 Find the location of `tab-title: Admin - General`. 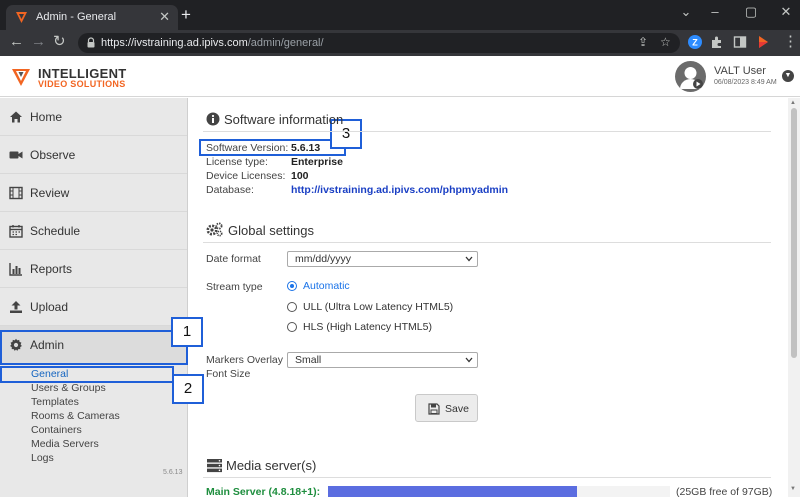

tab-title: Admin - General is located at coordinates (76, 17).